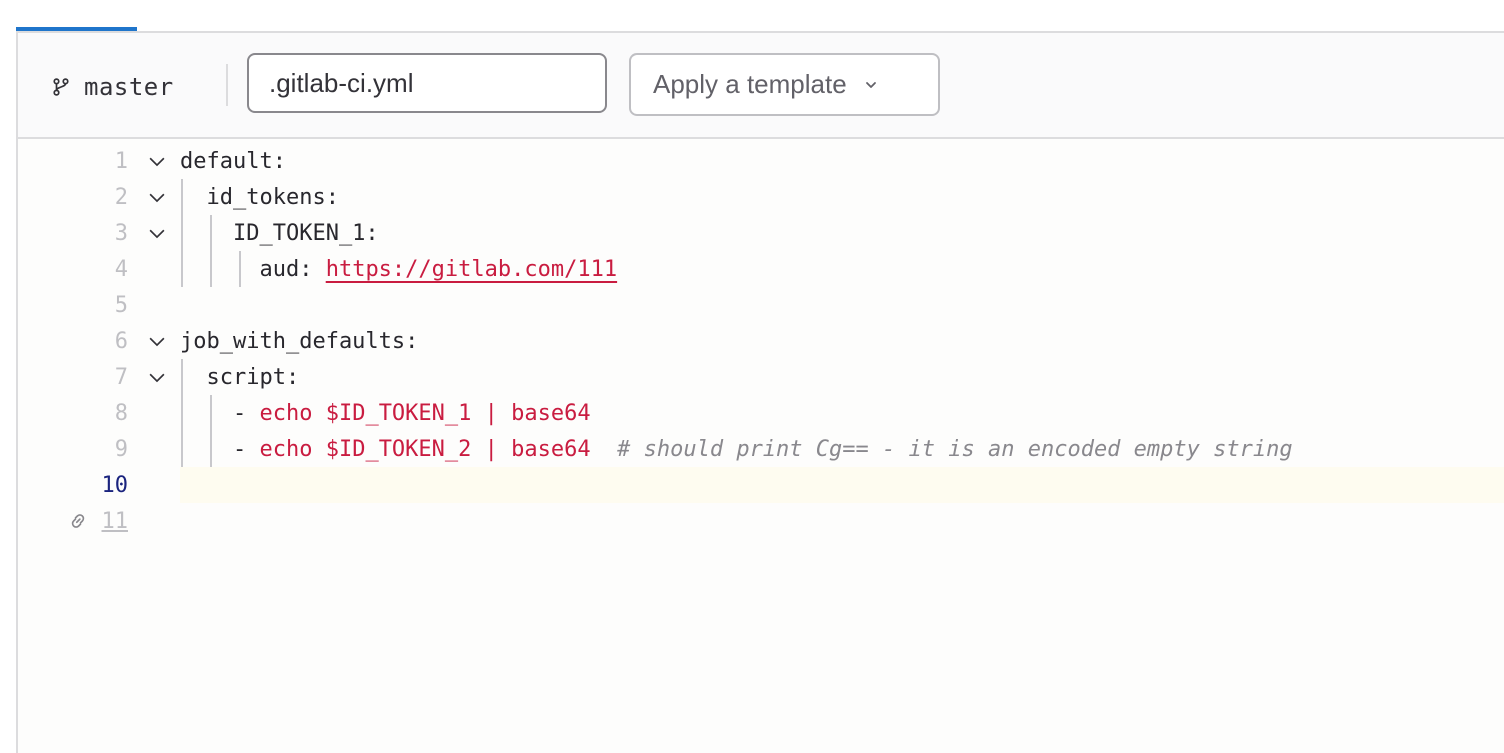 The width and height of the screenshot is (1504, 753). Describe the element at coordinates (227, 85) in the screenshot. I see `toolbar-divider` at that location.